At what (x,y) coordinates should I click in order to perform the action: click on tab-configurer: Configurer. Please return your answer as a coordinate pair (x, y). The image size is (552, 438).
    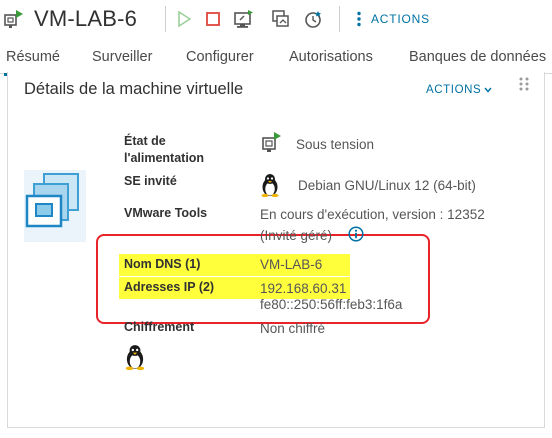
    Looking at the image, I should click on (220, 57).